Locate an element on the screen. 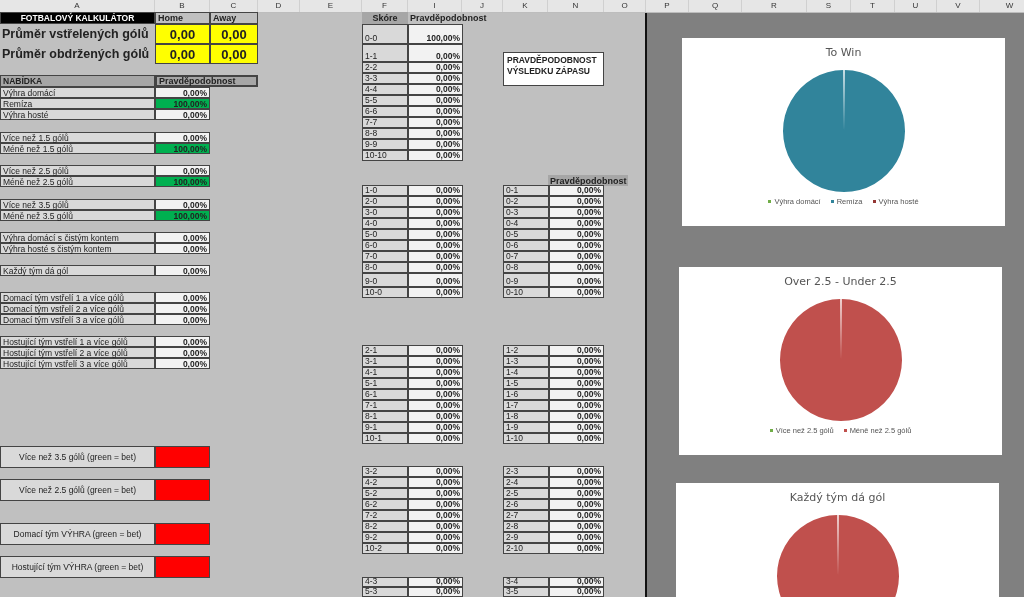 The image size is (1024, 597). column-label: Home is located at coordinates (182, 18).